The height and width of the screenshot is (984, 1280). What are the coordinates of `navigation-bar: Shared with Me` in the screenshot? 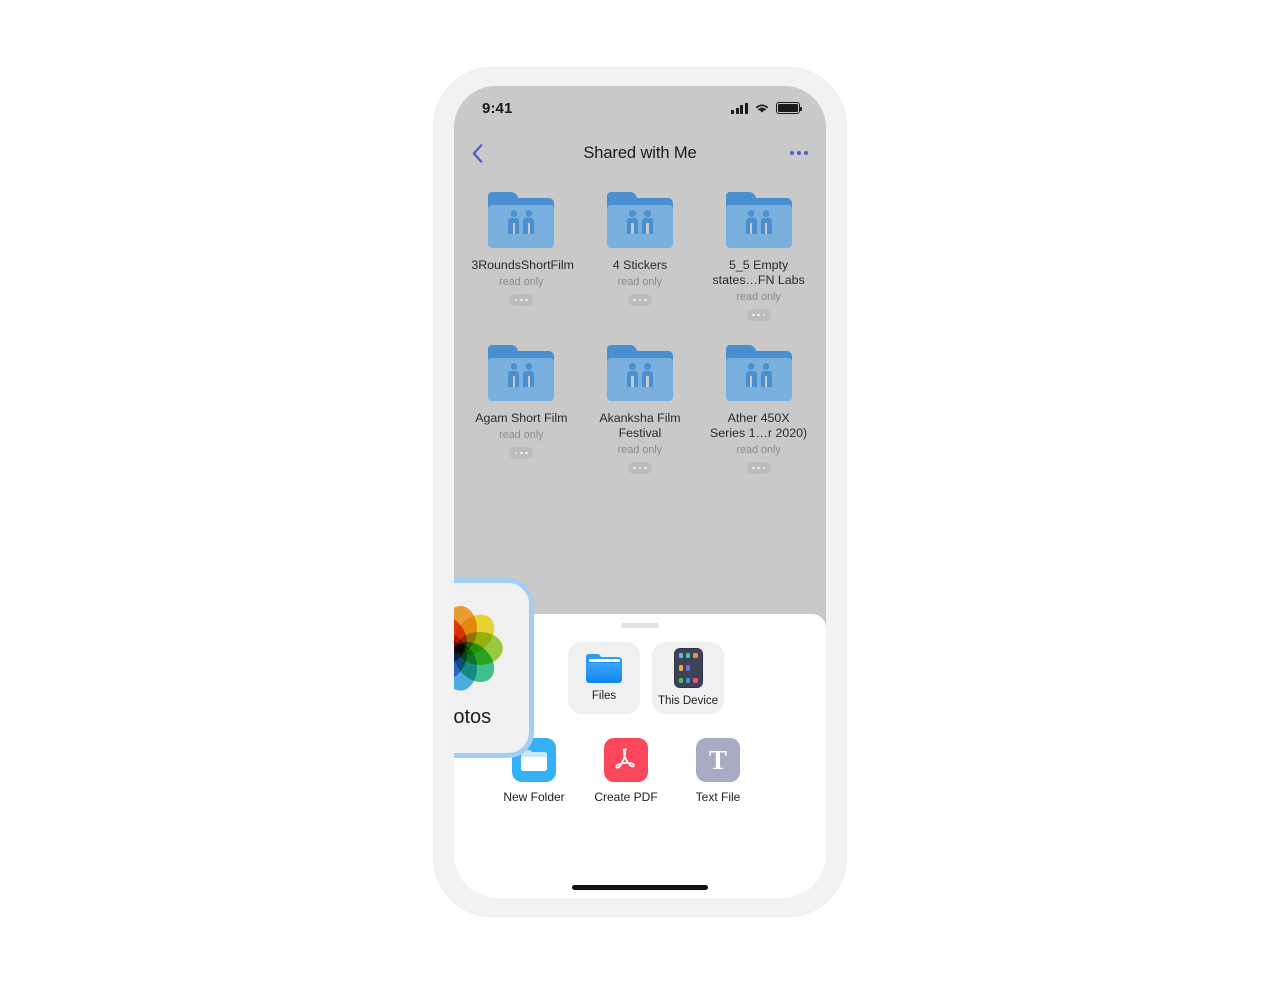 It's located at (640, 153).